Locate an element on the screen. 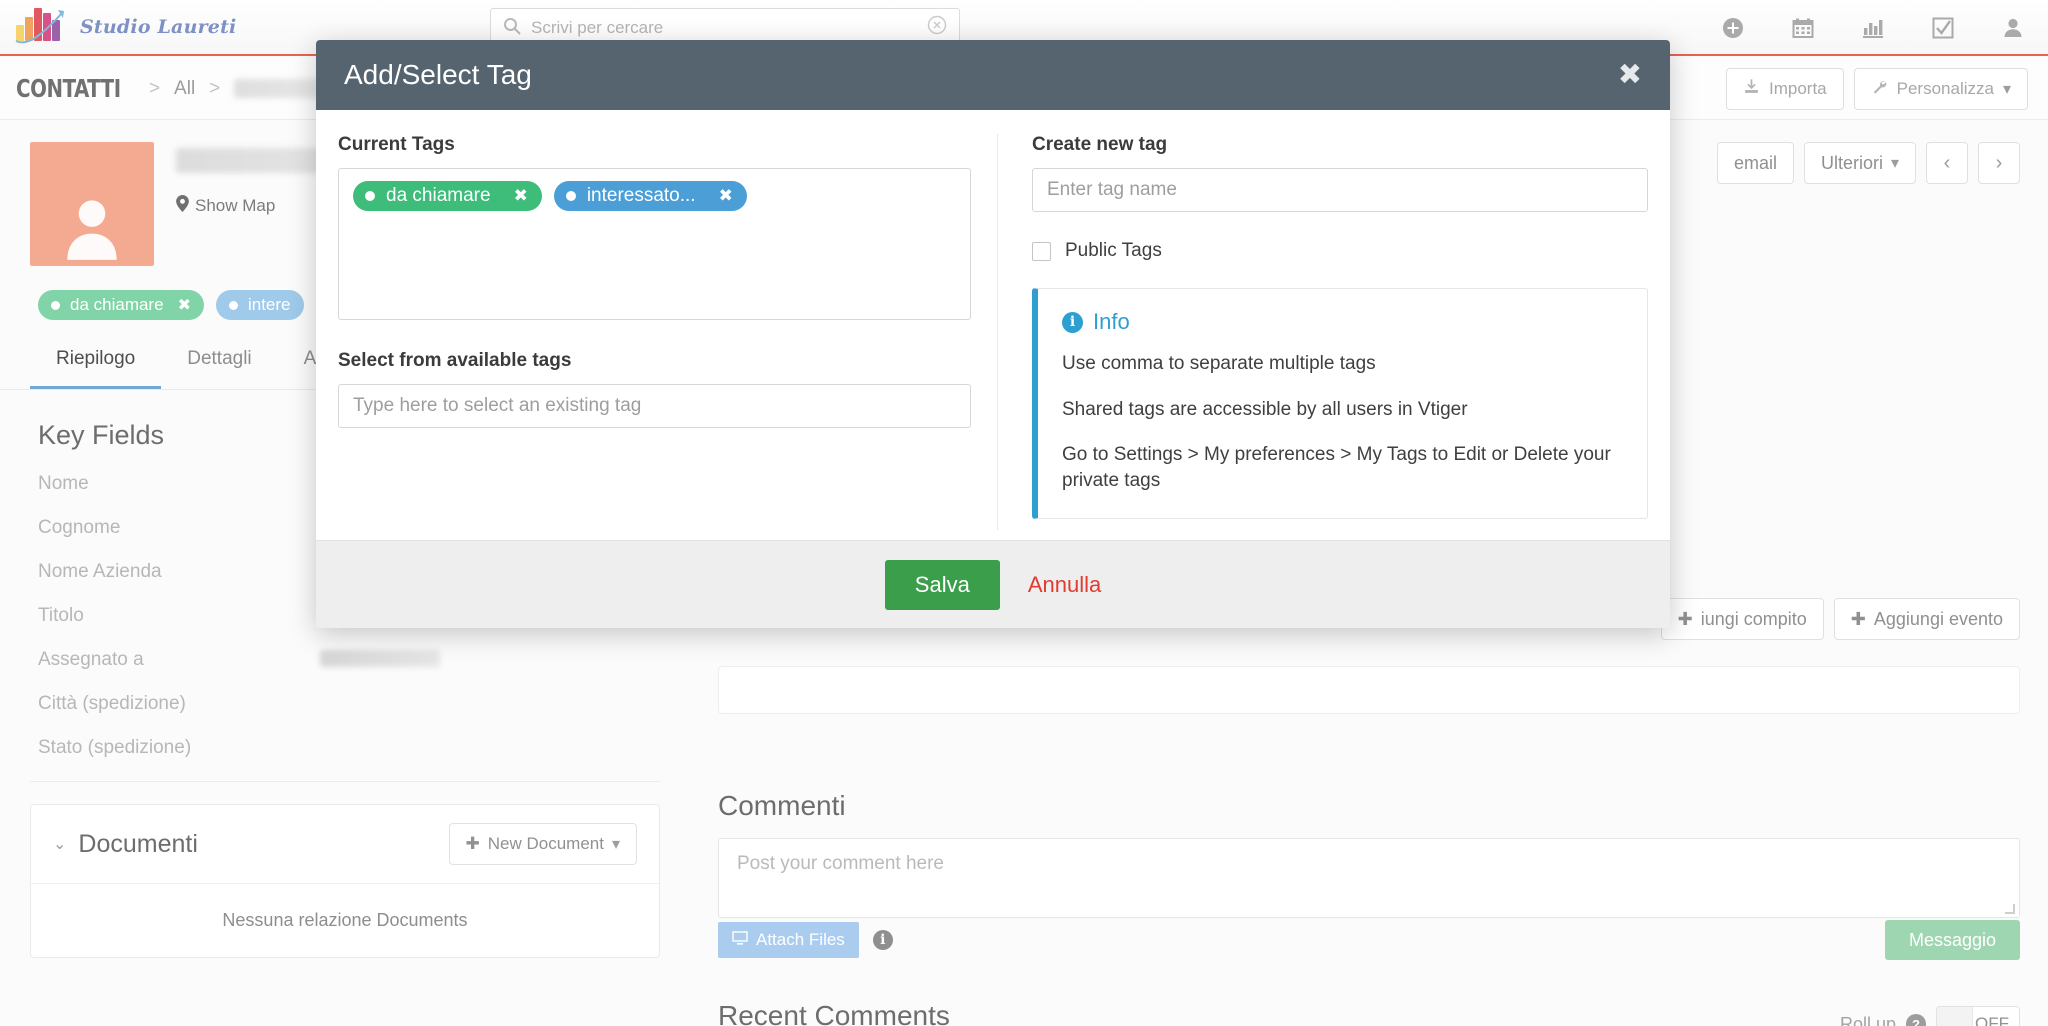 The height and width of the screenshot is (1026, 2048). new-tag-name-placeholder: Enter tag name is located at coordinates (1112, 189).